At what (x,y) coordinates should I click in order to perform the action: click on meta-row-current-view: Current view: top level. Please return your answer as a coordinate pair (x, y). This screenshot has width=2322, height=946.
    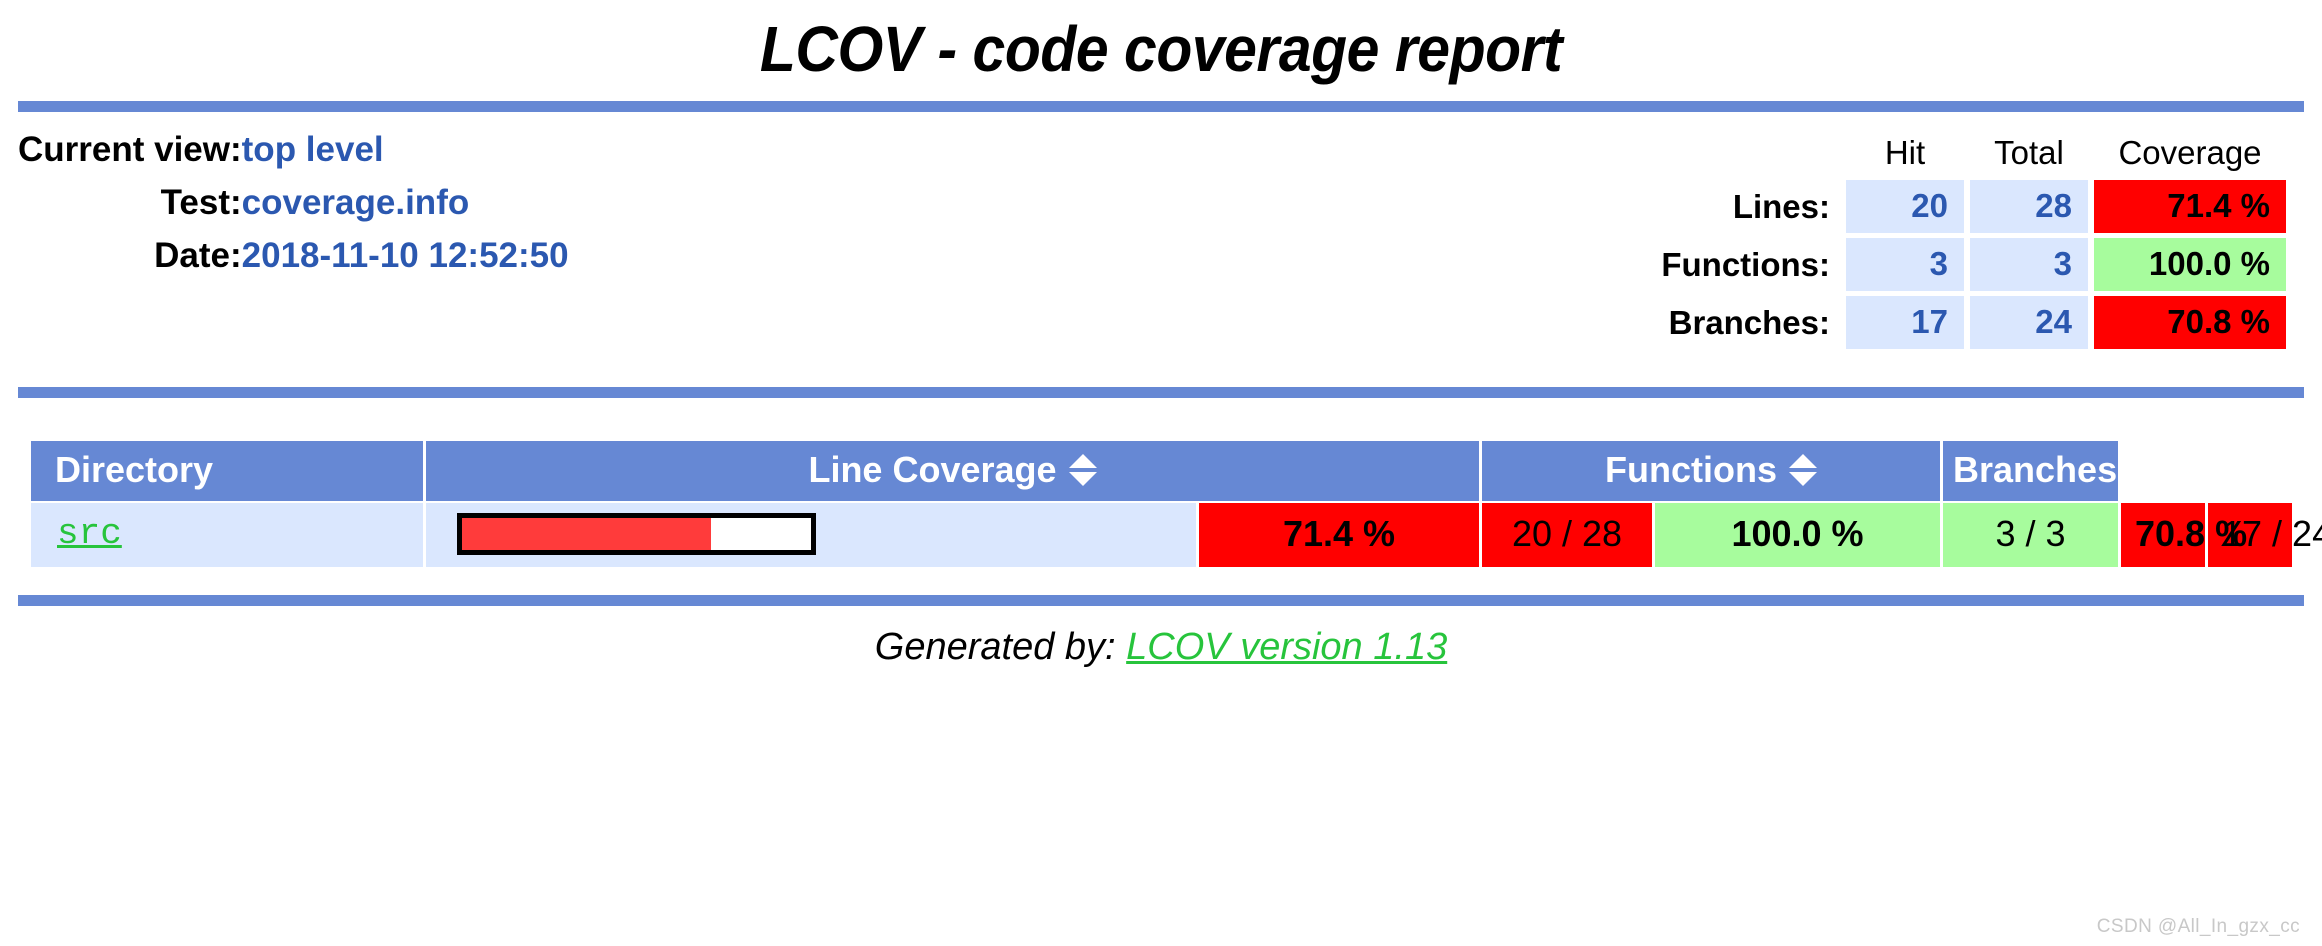
    Looking at the image, I should click on (293, 154).